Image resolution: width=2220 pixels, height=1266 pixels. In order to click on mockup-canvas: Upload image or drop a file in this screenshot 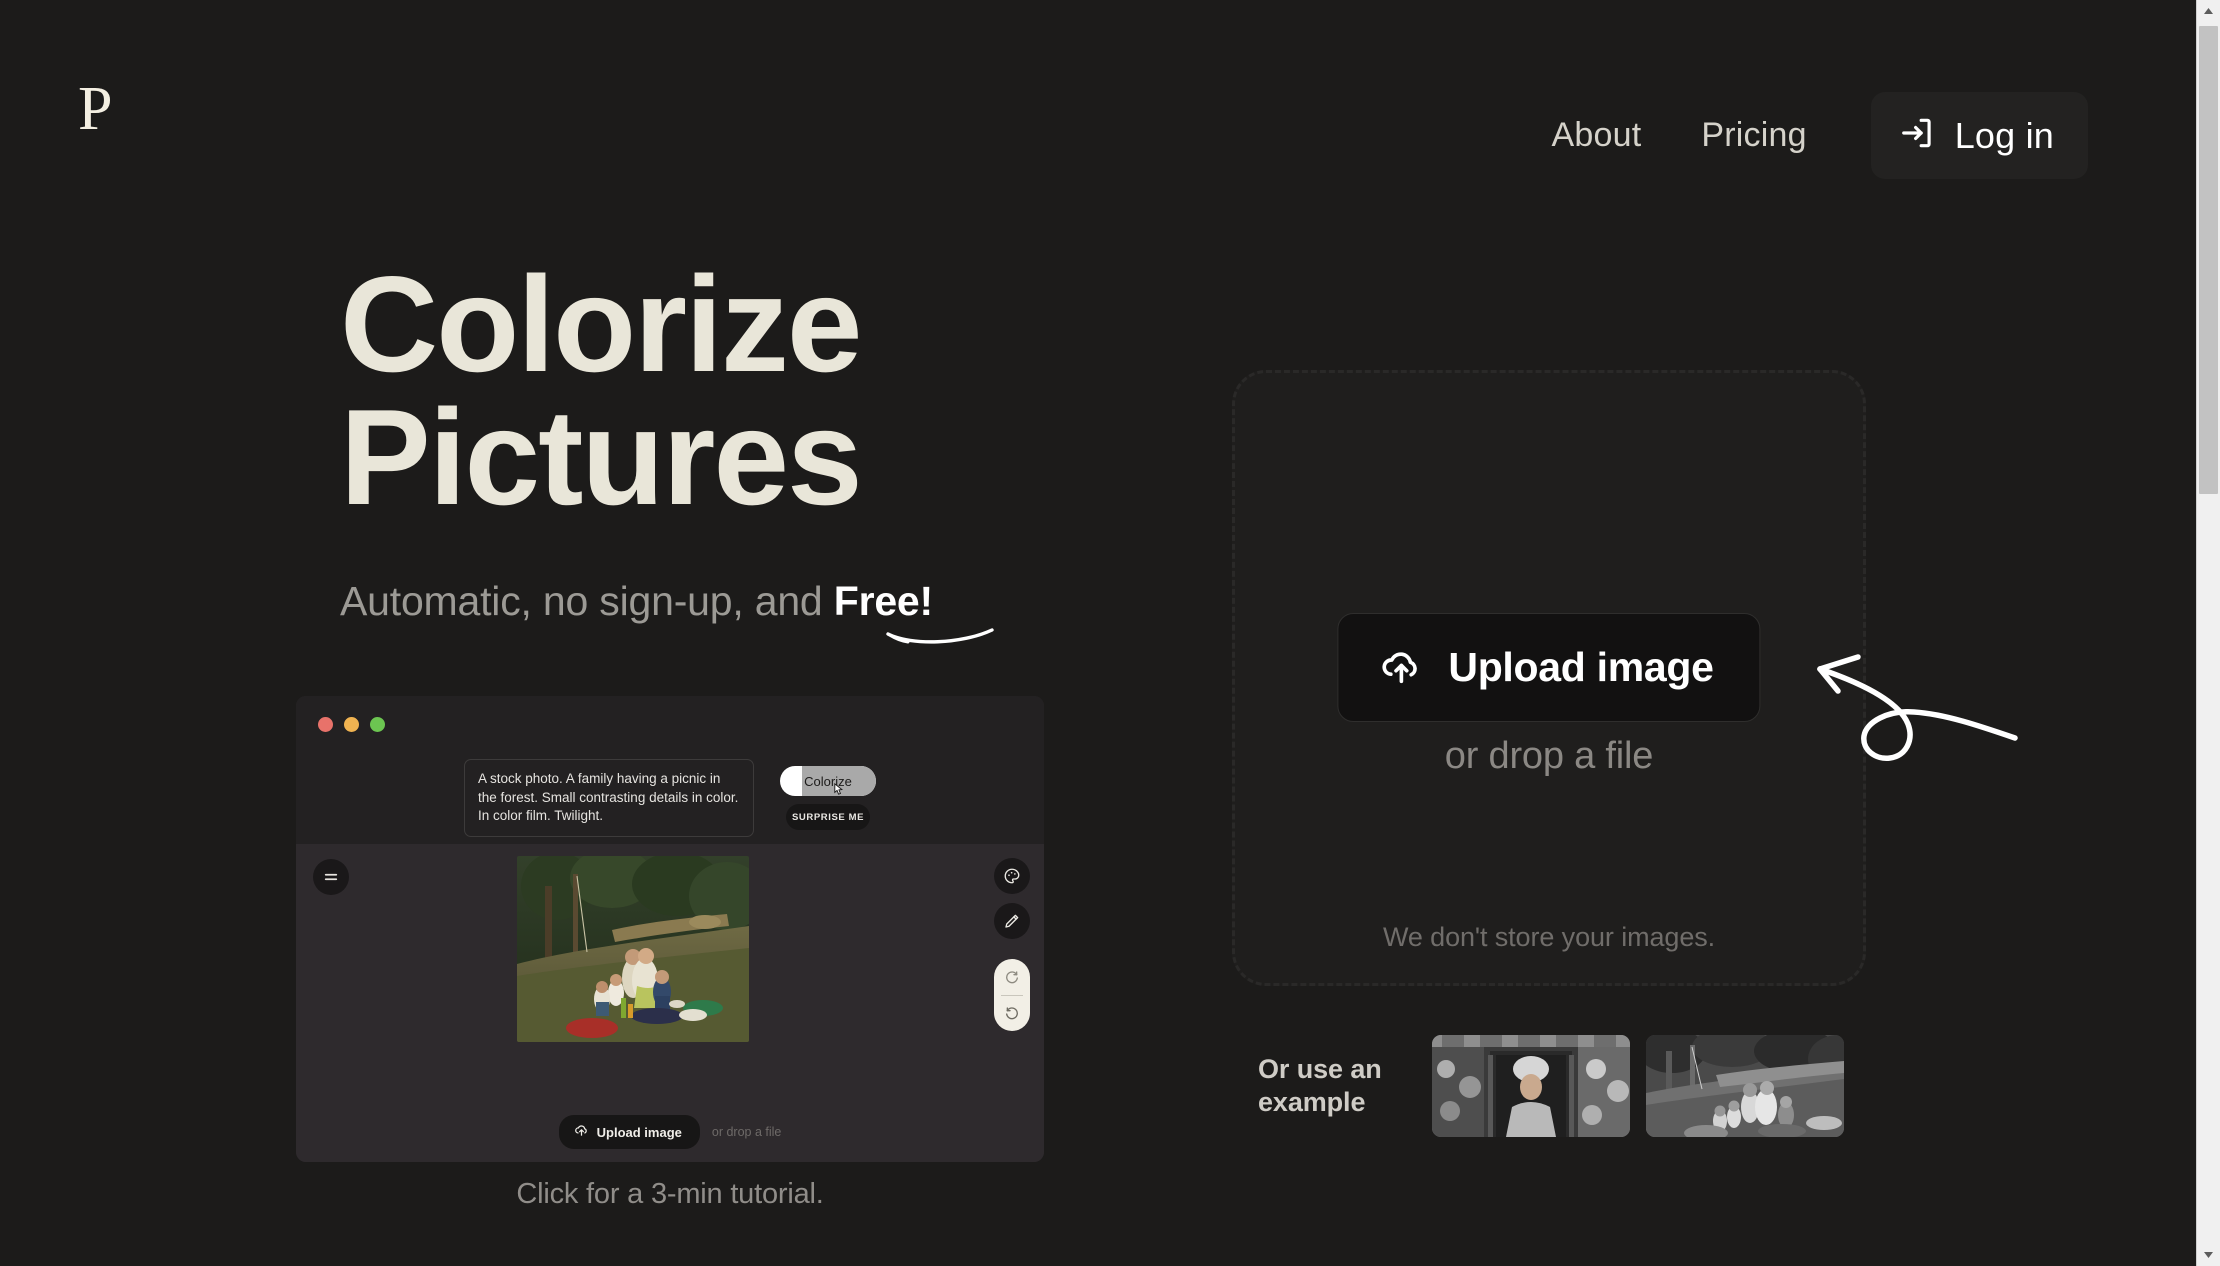, I will do `click(670, 1003)`.